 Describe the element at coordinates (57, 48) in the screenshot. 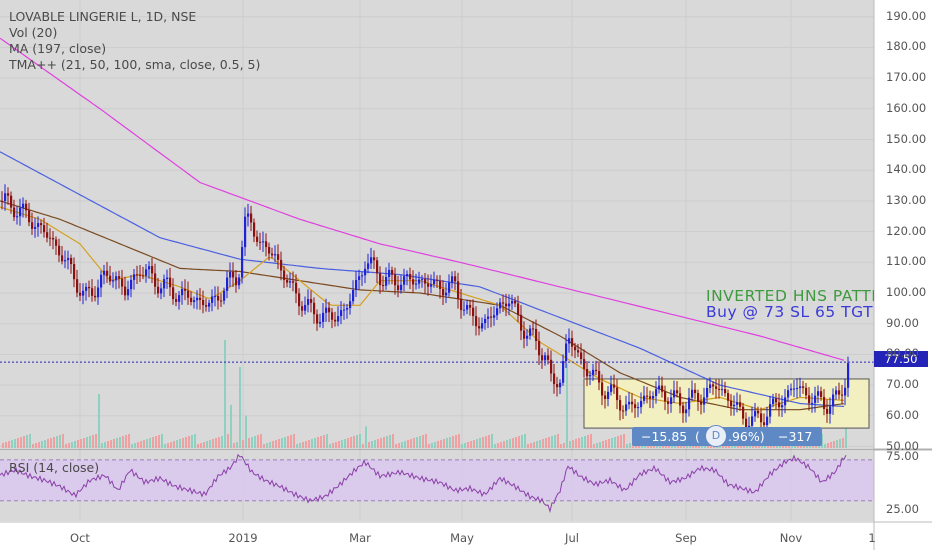

I see `ma-legend: MA (197, close)` at that location.